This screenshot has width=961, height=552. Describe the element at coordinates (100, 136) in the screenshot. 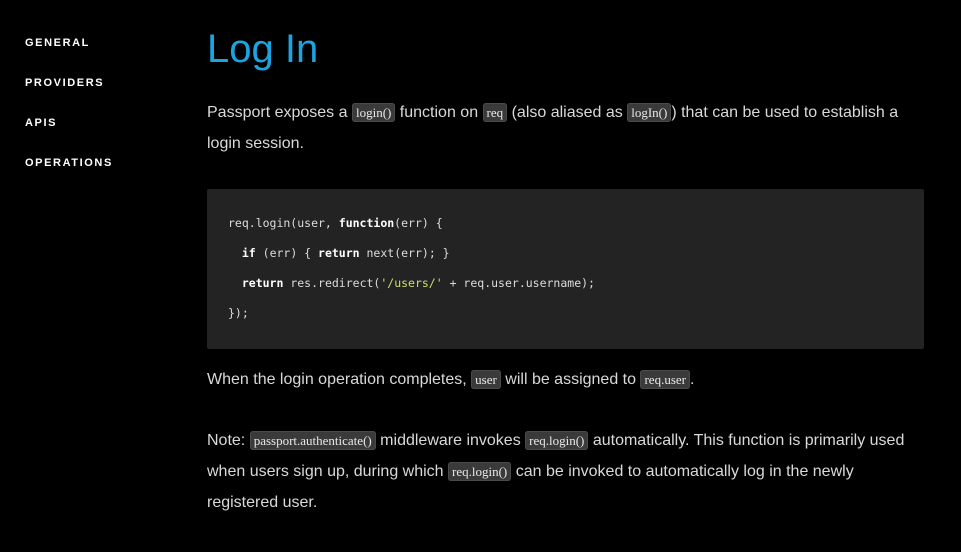

I see `sidebar-item-apis: APIS` at that location.